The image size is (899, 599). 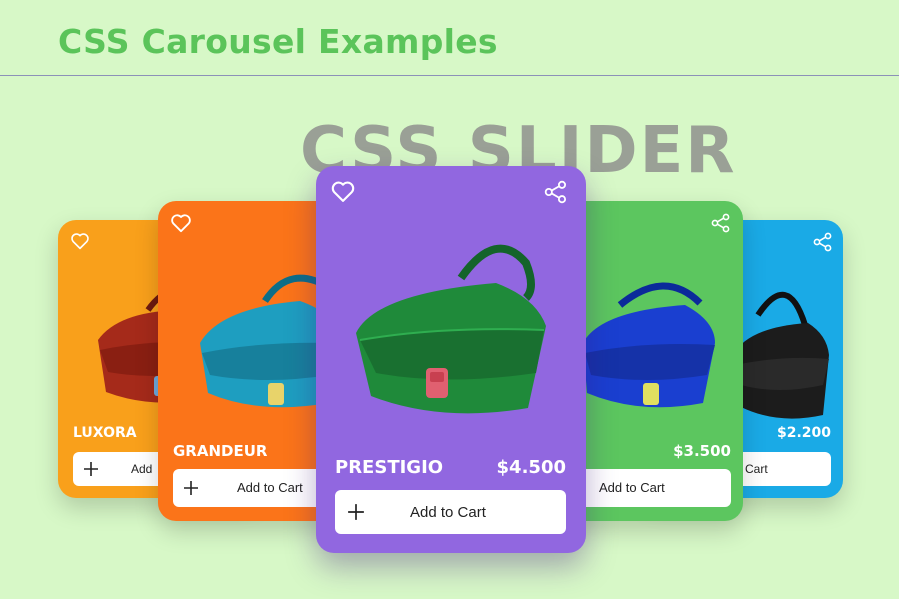 What do you see at coordinates (142, 469) in the screenshot?
I see `add-to-cart-label: Add` at bounding box center [142, 469].